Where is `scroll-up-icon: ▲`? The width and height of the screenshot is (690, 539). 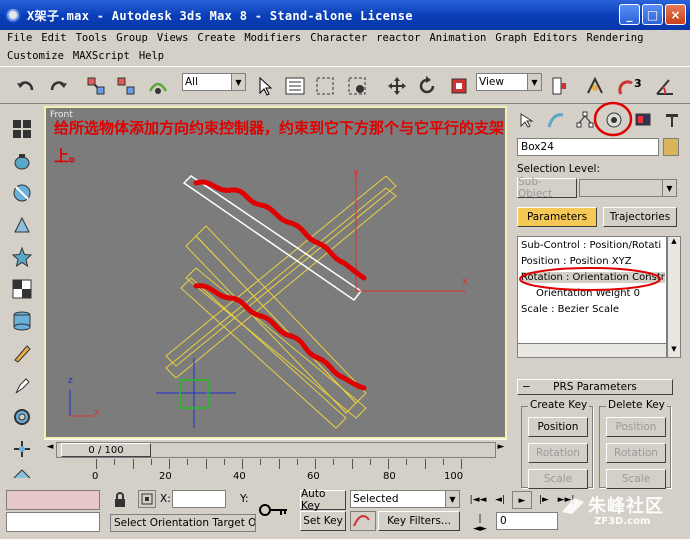 scroll-up-icon: ▲ is located at coordinates (674, 243).